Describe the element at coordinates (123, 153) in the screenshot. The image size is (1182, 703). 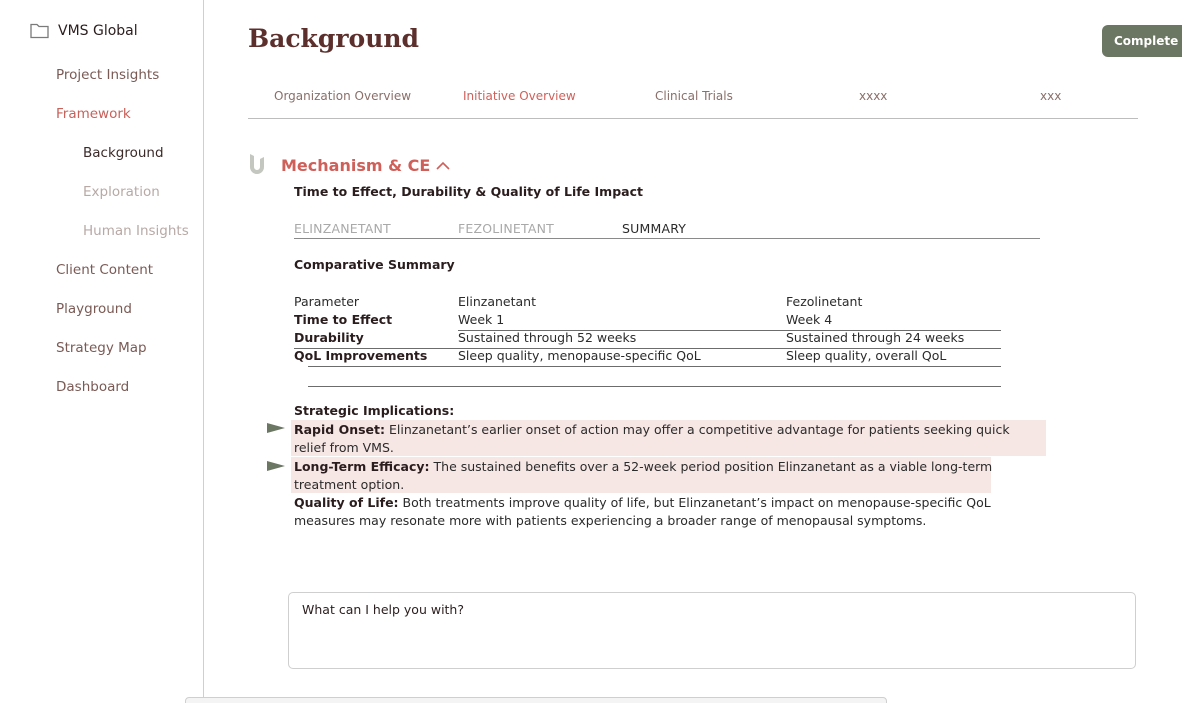
I see `nav-sub-background: Background` at that location.